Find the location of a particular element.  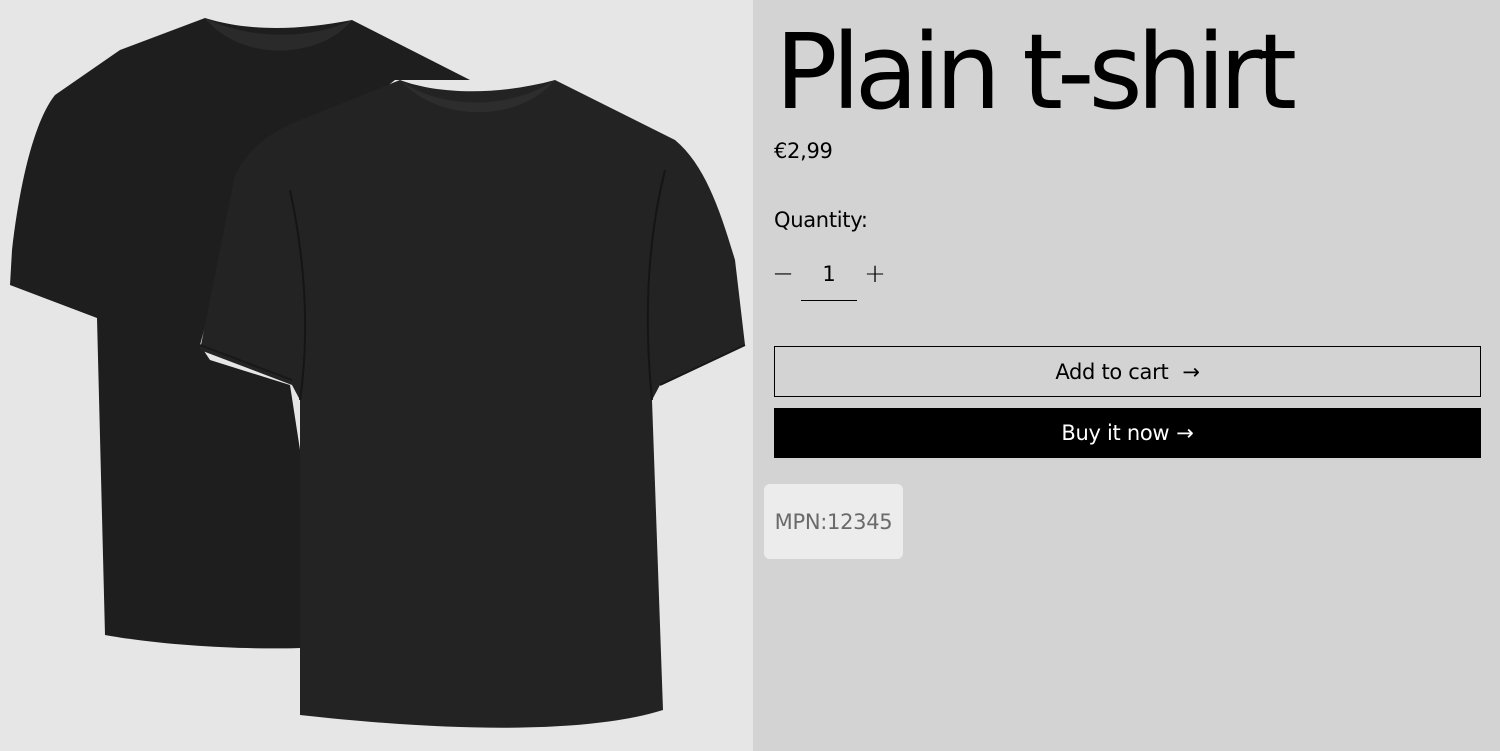

product-price: €2,99 is located at coordinates (803, 151).